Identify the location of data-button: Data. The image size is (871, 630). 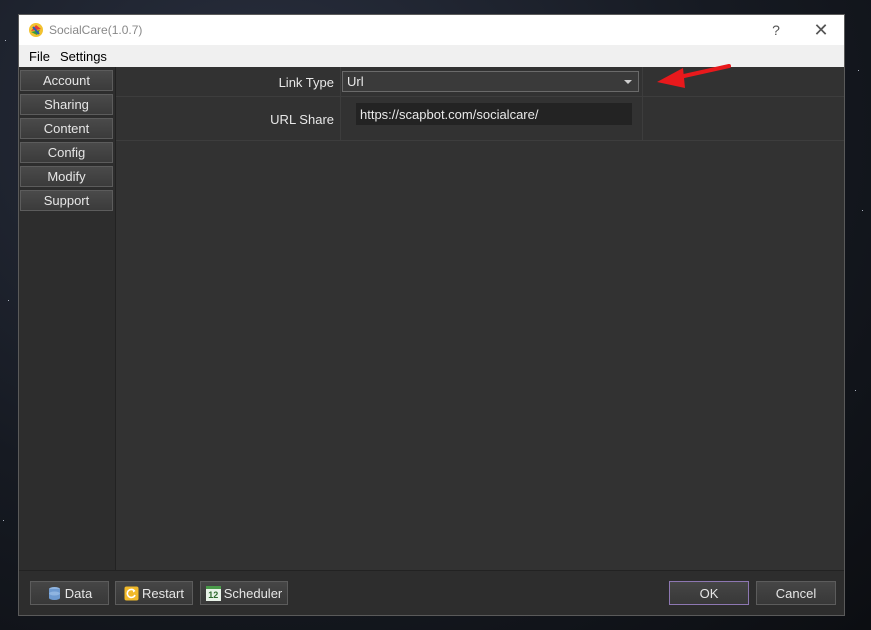
(69, 593).